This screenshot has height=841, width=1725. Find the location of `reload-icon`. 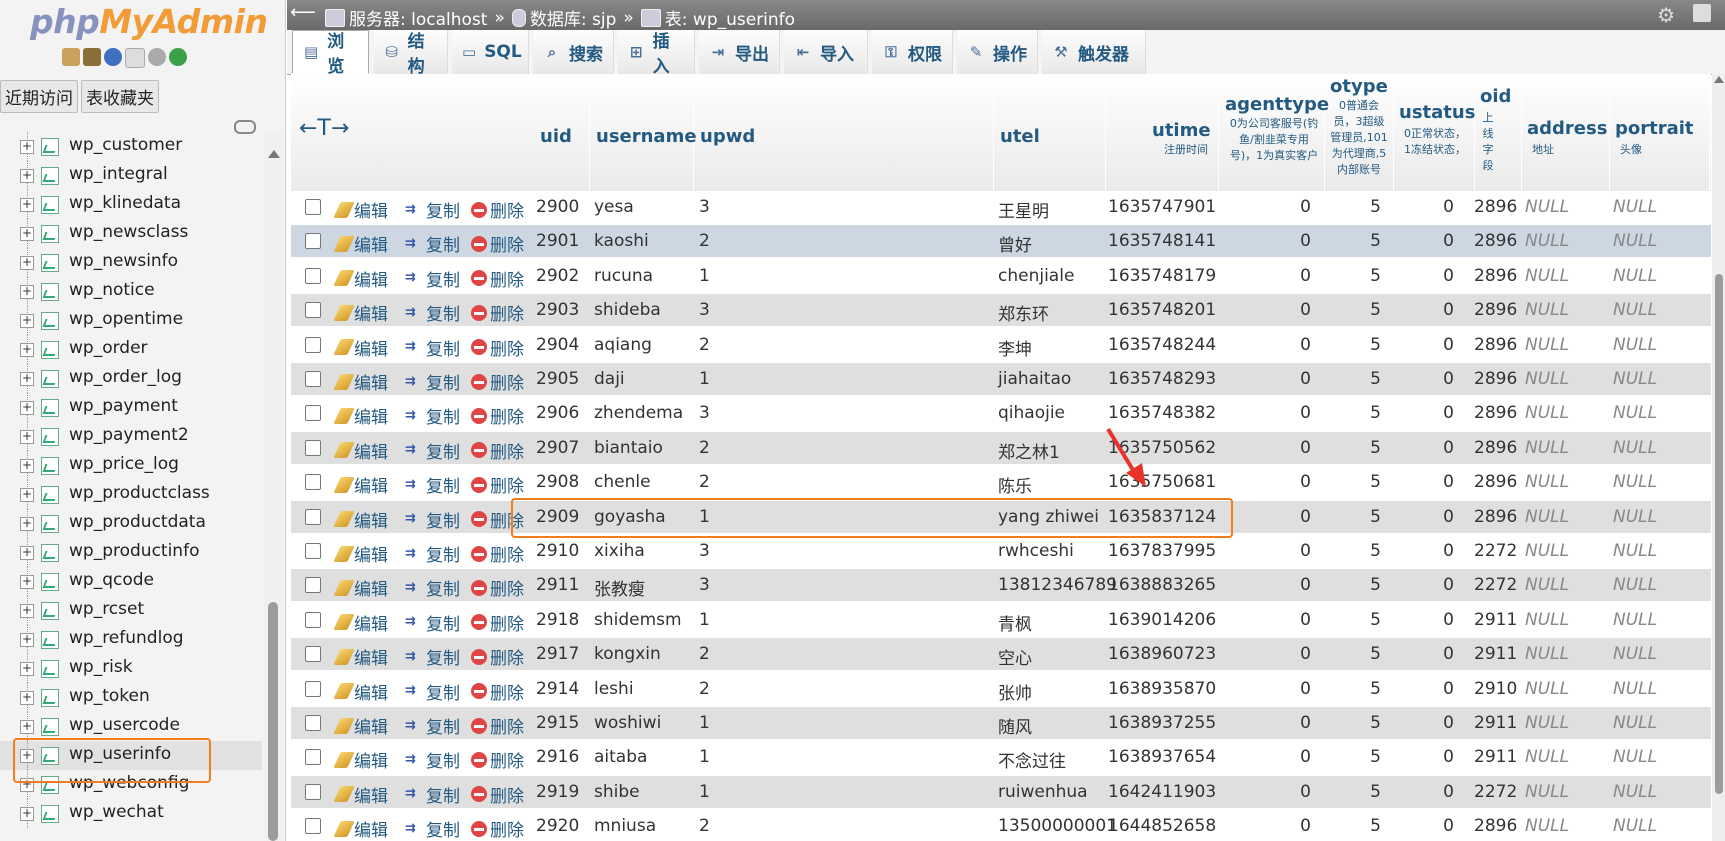

reload-icon is located at coordinates (178, 57).